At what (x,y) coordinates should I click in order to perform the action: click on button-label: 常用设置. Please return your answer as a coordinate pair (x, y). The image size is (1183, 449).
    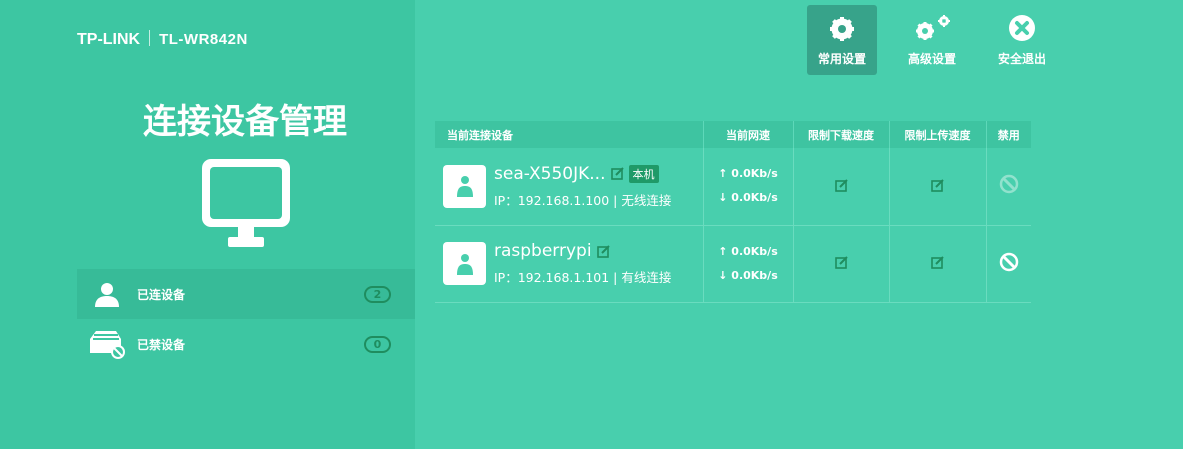
    Looking at the image, I should click on (841, 59).